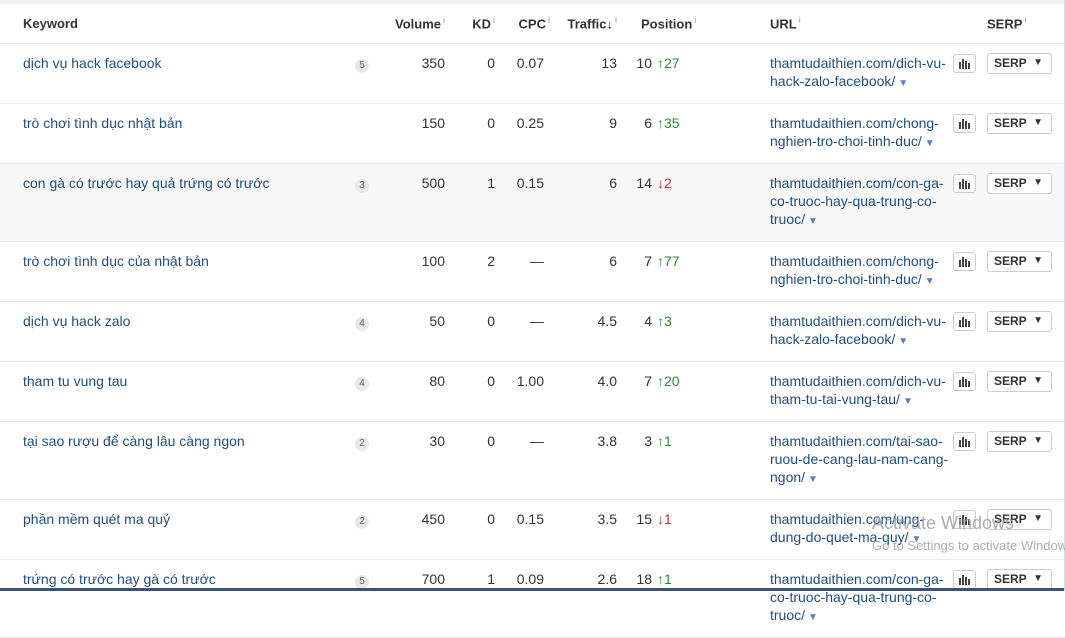  I want to click on header-cpc: CPC i, so click(522, 24).